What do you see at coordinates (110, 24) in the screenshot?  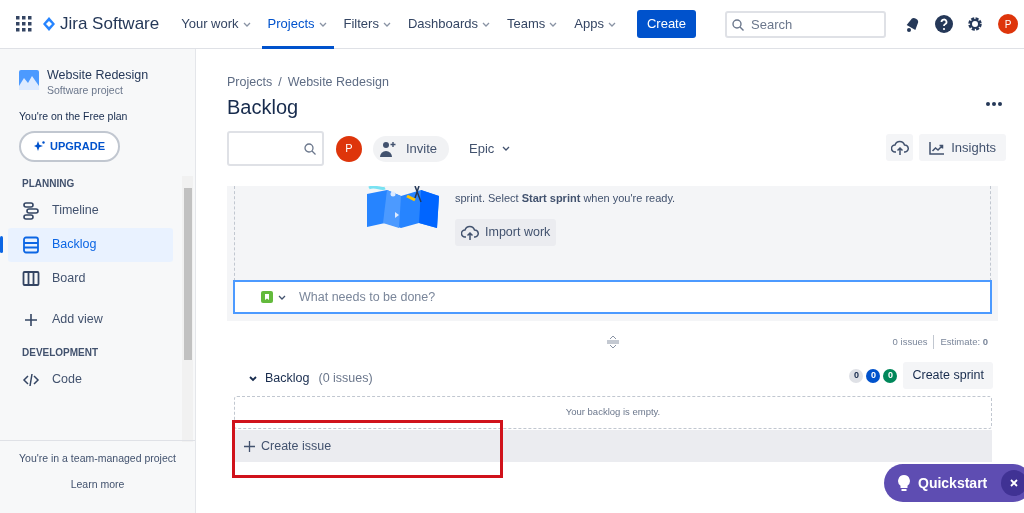 I see `product-name: Jira Software` at bounding box center [110, 24].